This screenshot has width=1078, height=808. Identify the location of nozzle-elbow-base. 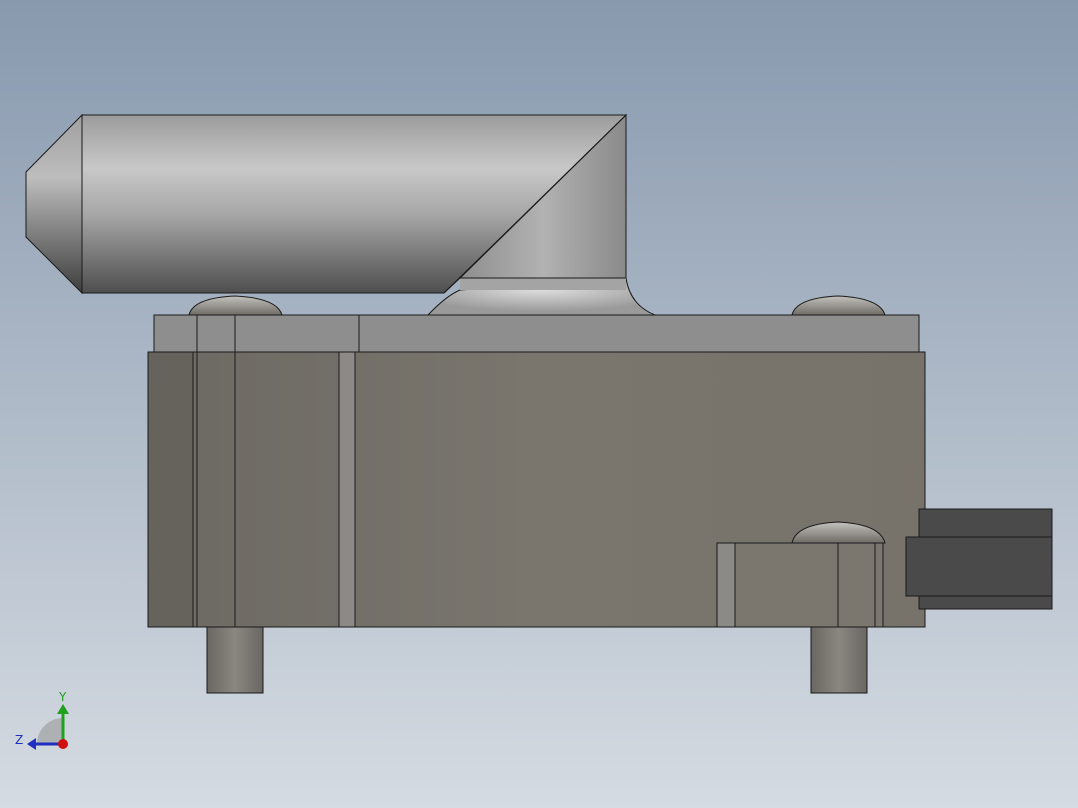
(543, 284).